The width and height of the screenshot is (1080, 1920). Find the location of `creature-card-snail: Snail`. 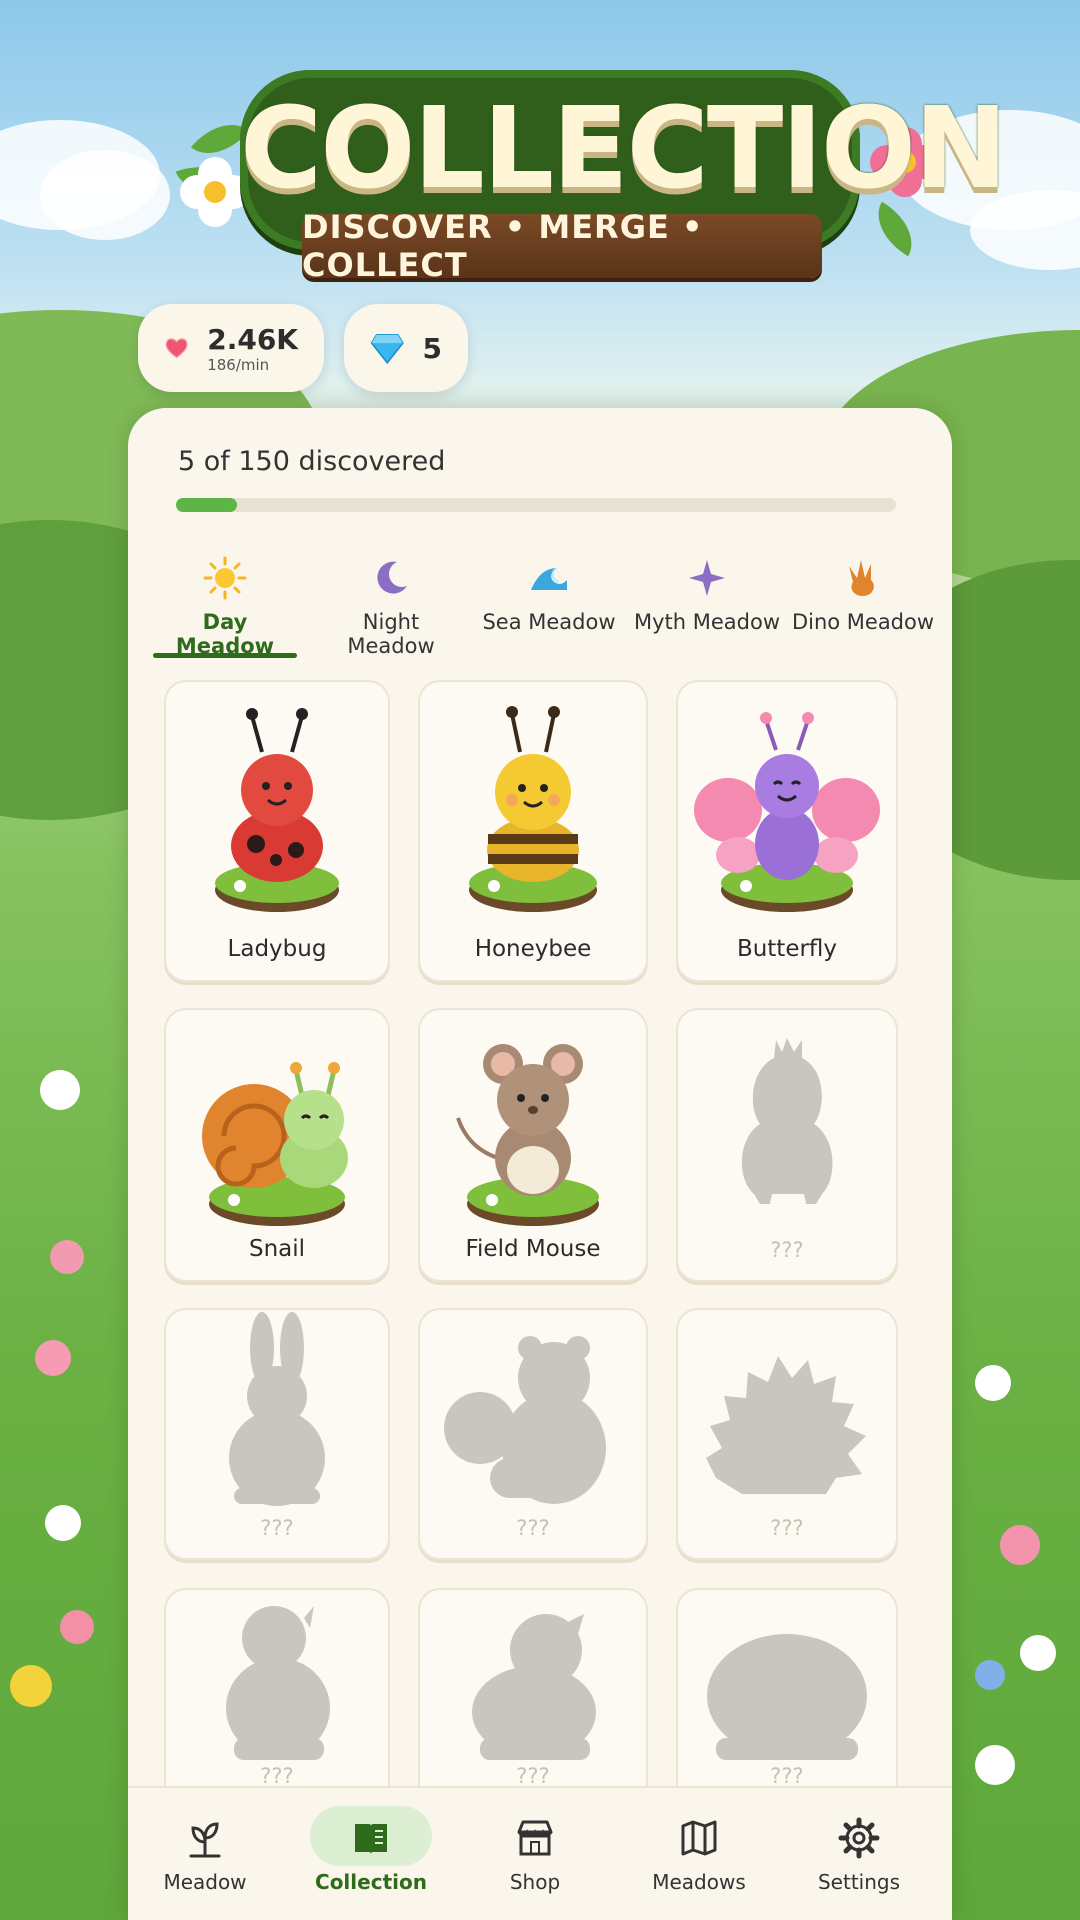

creature-card-snail: Snail is located at coordinates (277, 1145).